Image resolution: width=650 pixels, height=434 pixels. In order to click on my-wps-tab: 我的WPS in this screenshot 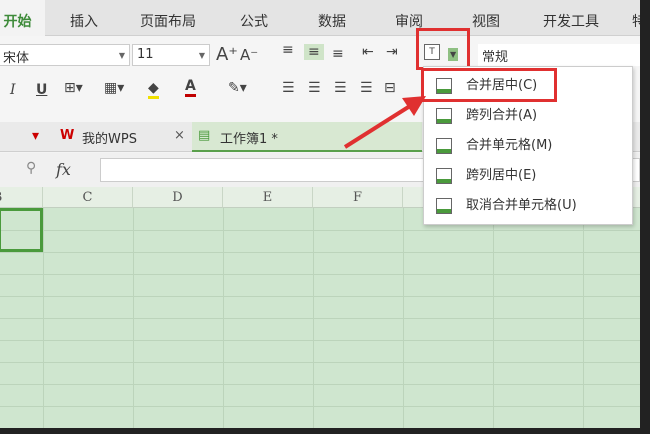, I will do `click(109, 137)`.